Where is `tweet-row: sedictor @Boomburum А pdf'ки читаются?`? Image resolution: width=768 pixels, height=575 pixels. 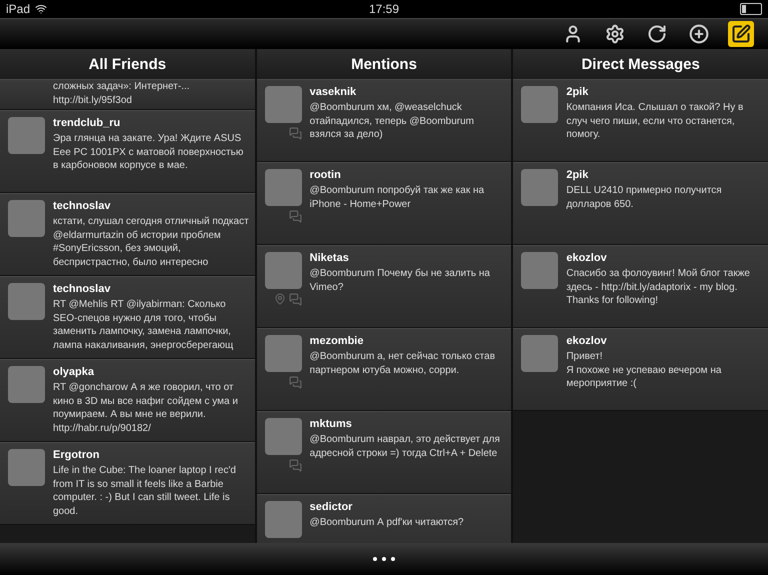 tweet-row: sedictor @Boomburum А pdf'ки читаются? is located at coordinates (384, 518).